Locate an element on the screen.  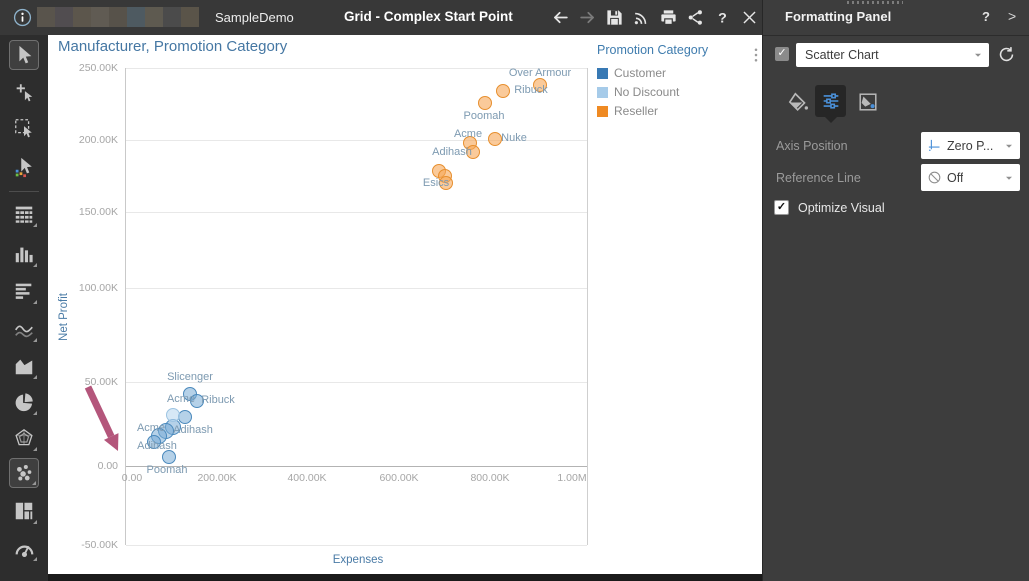
panel-drag-handle is located at coordinates (875, 2).